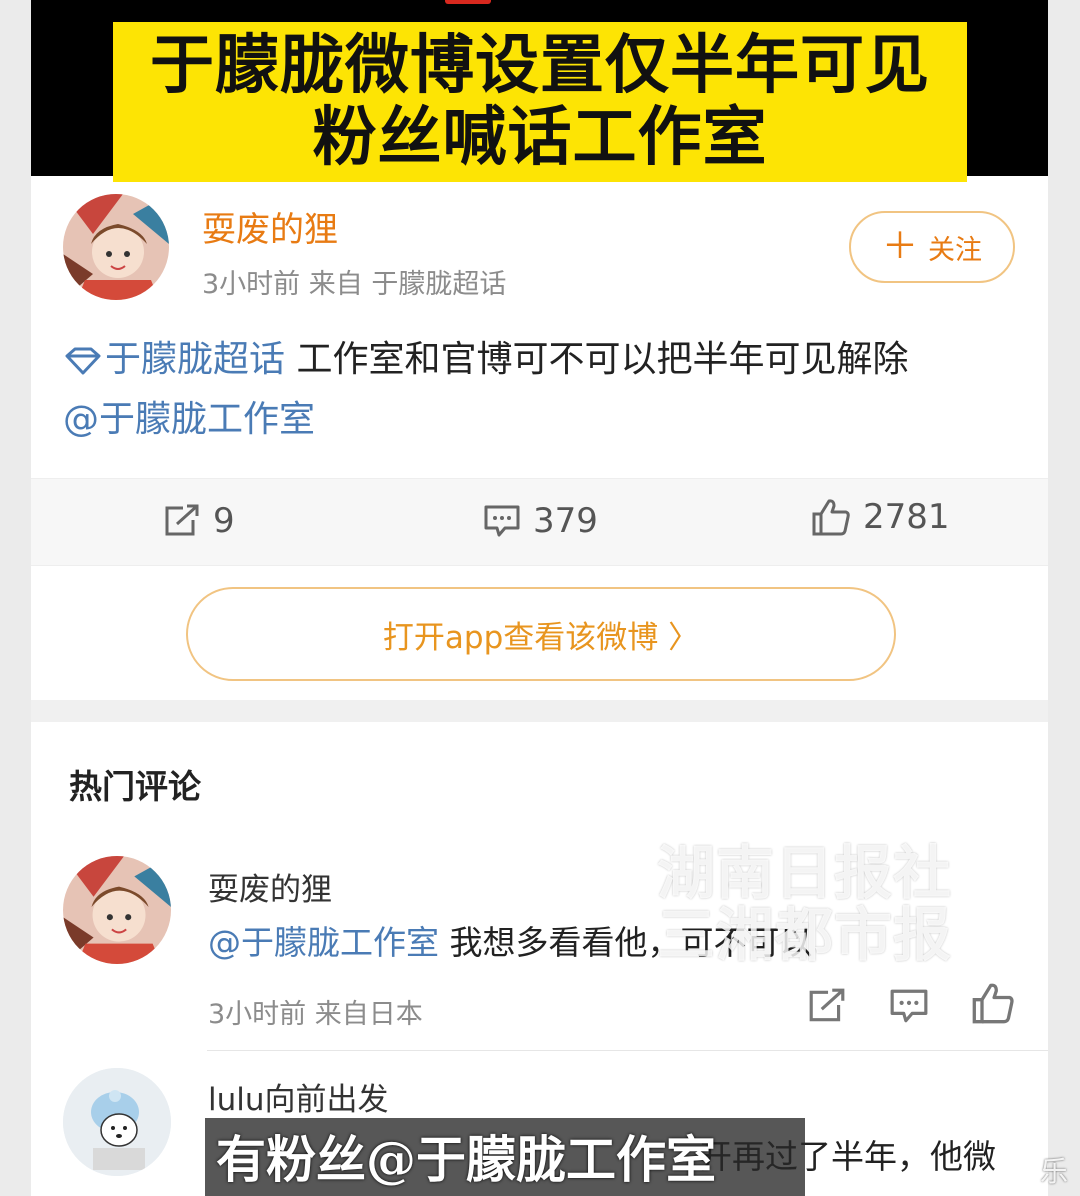 This screenshot has width=1080, height=1196. What do you see at coordinates (323, 942) in the screenshot?
I see `comment-mention: @于朦胧工作室` at bounding box center [323, 942].